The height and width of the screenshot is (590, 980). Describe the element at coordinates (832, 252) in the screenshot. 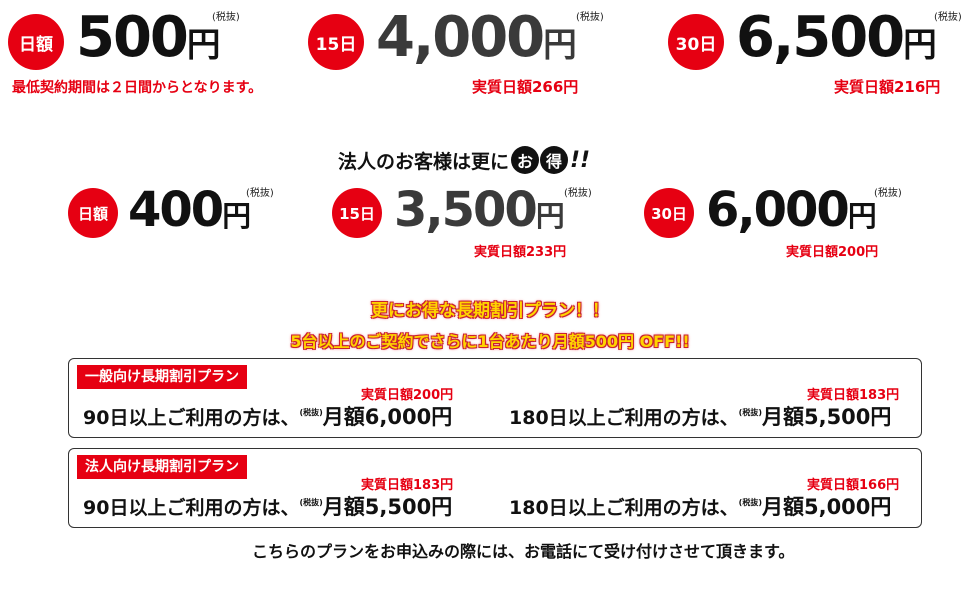

I see `corp-30day-effective-rate: 実質日額200円` at that location.